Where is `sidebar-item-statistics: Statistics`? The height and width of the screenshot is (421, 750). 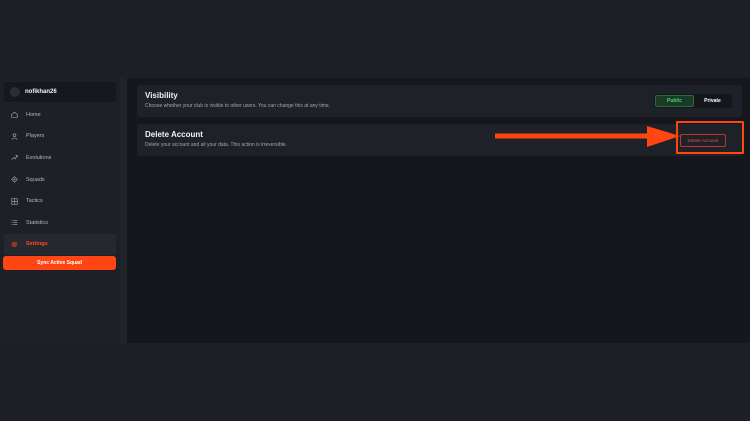 sidebar-item-statistics: Statistics is located at coordinates (60, 223).